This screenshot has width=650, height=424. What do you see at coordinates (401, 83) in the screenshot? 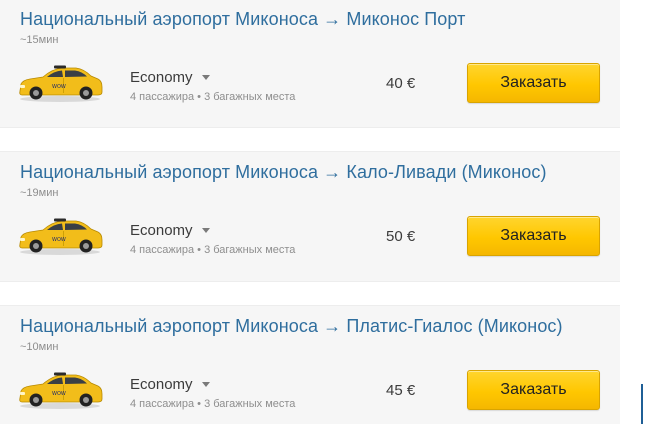
I see `price: 40 €` at bounding box center [401, 83].